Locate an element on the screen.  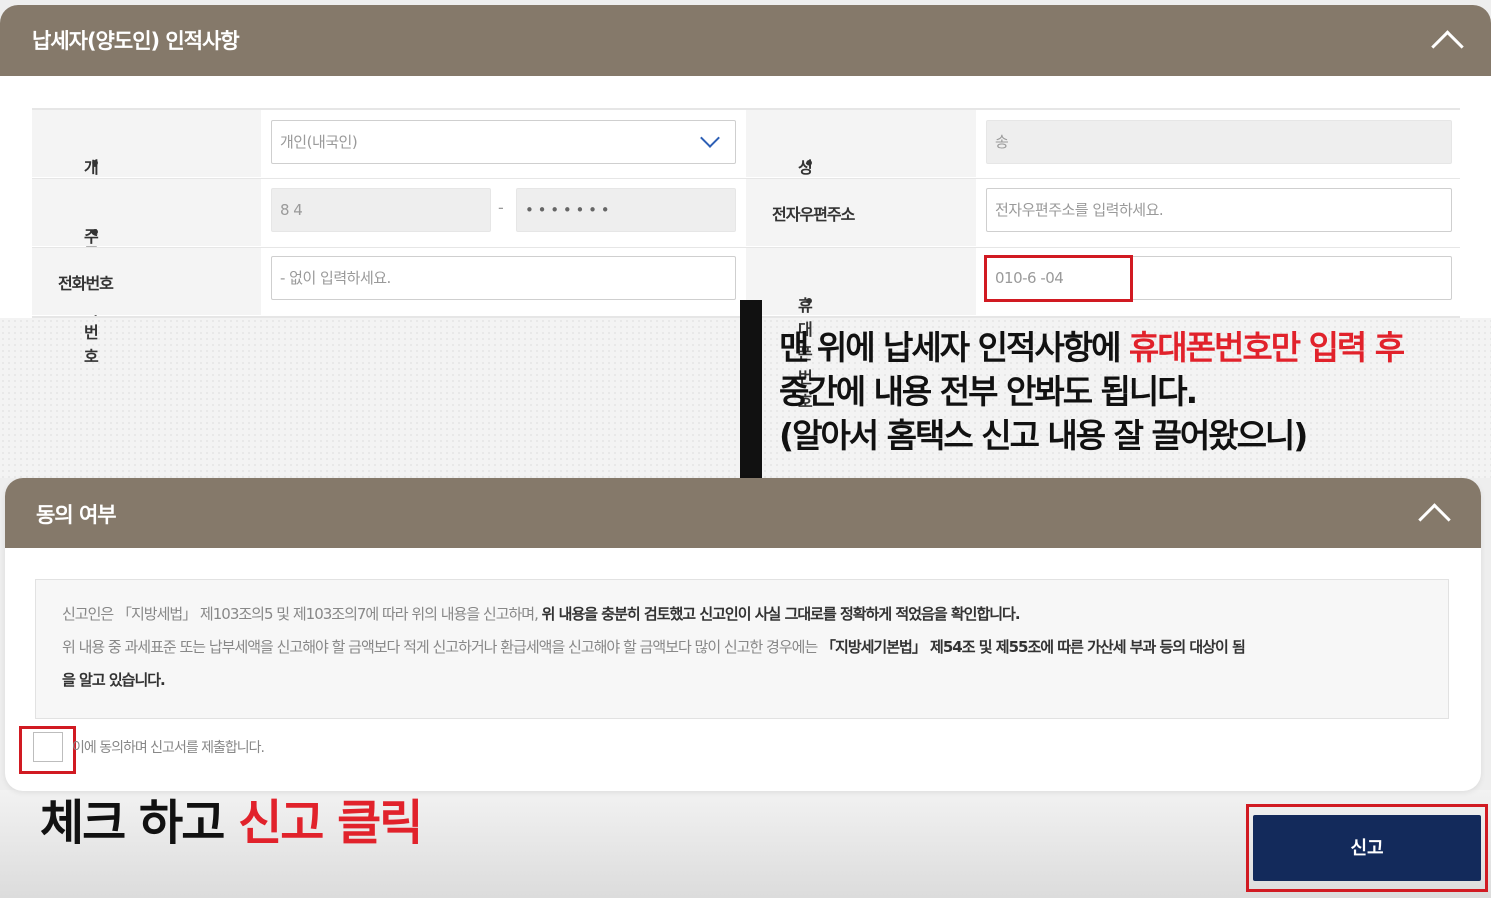
phone-field: - 없이 입력하세요. is located at coordinates (503, 278).